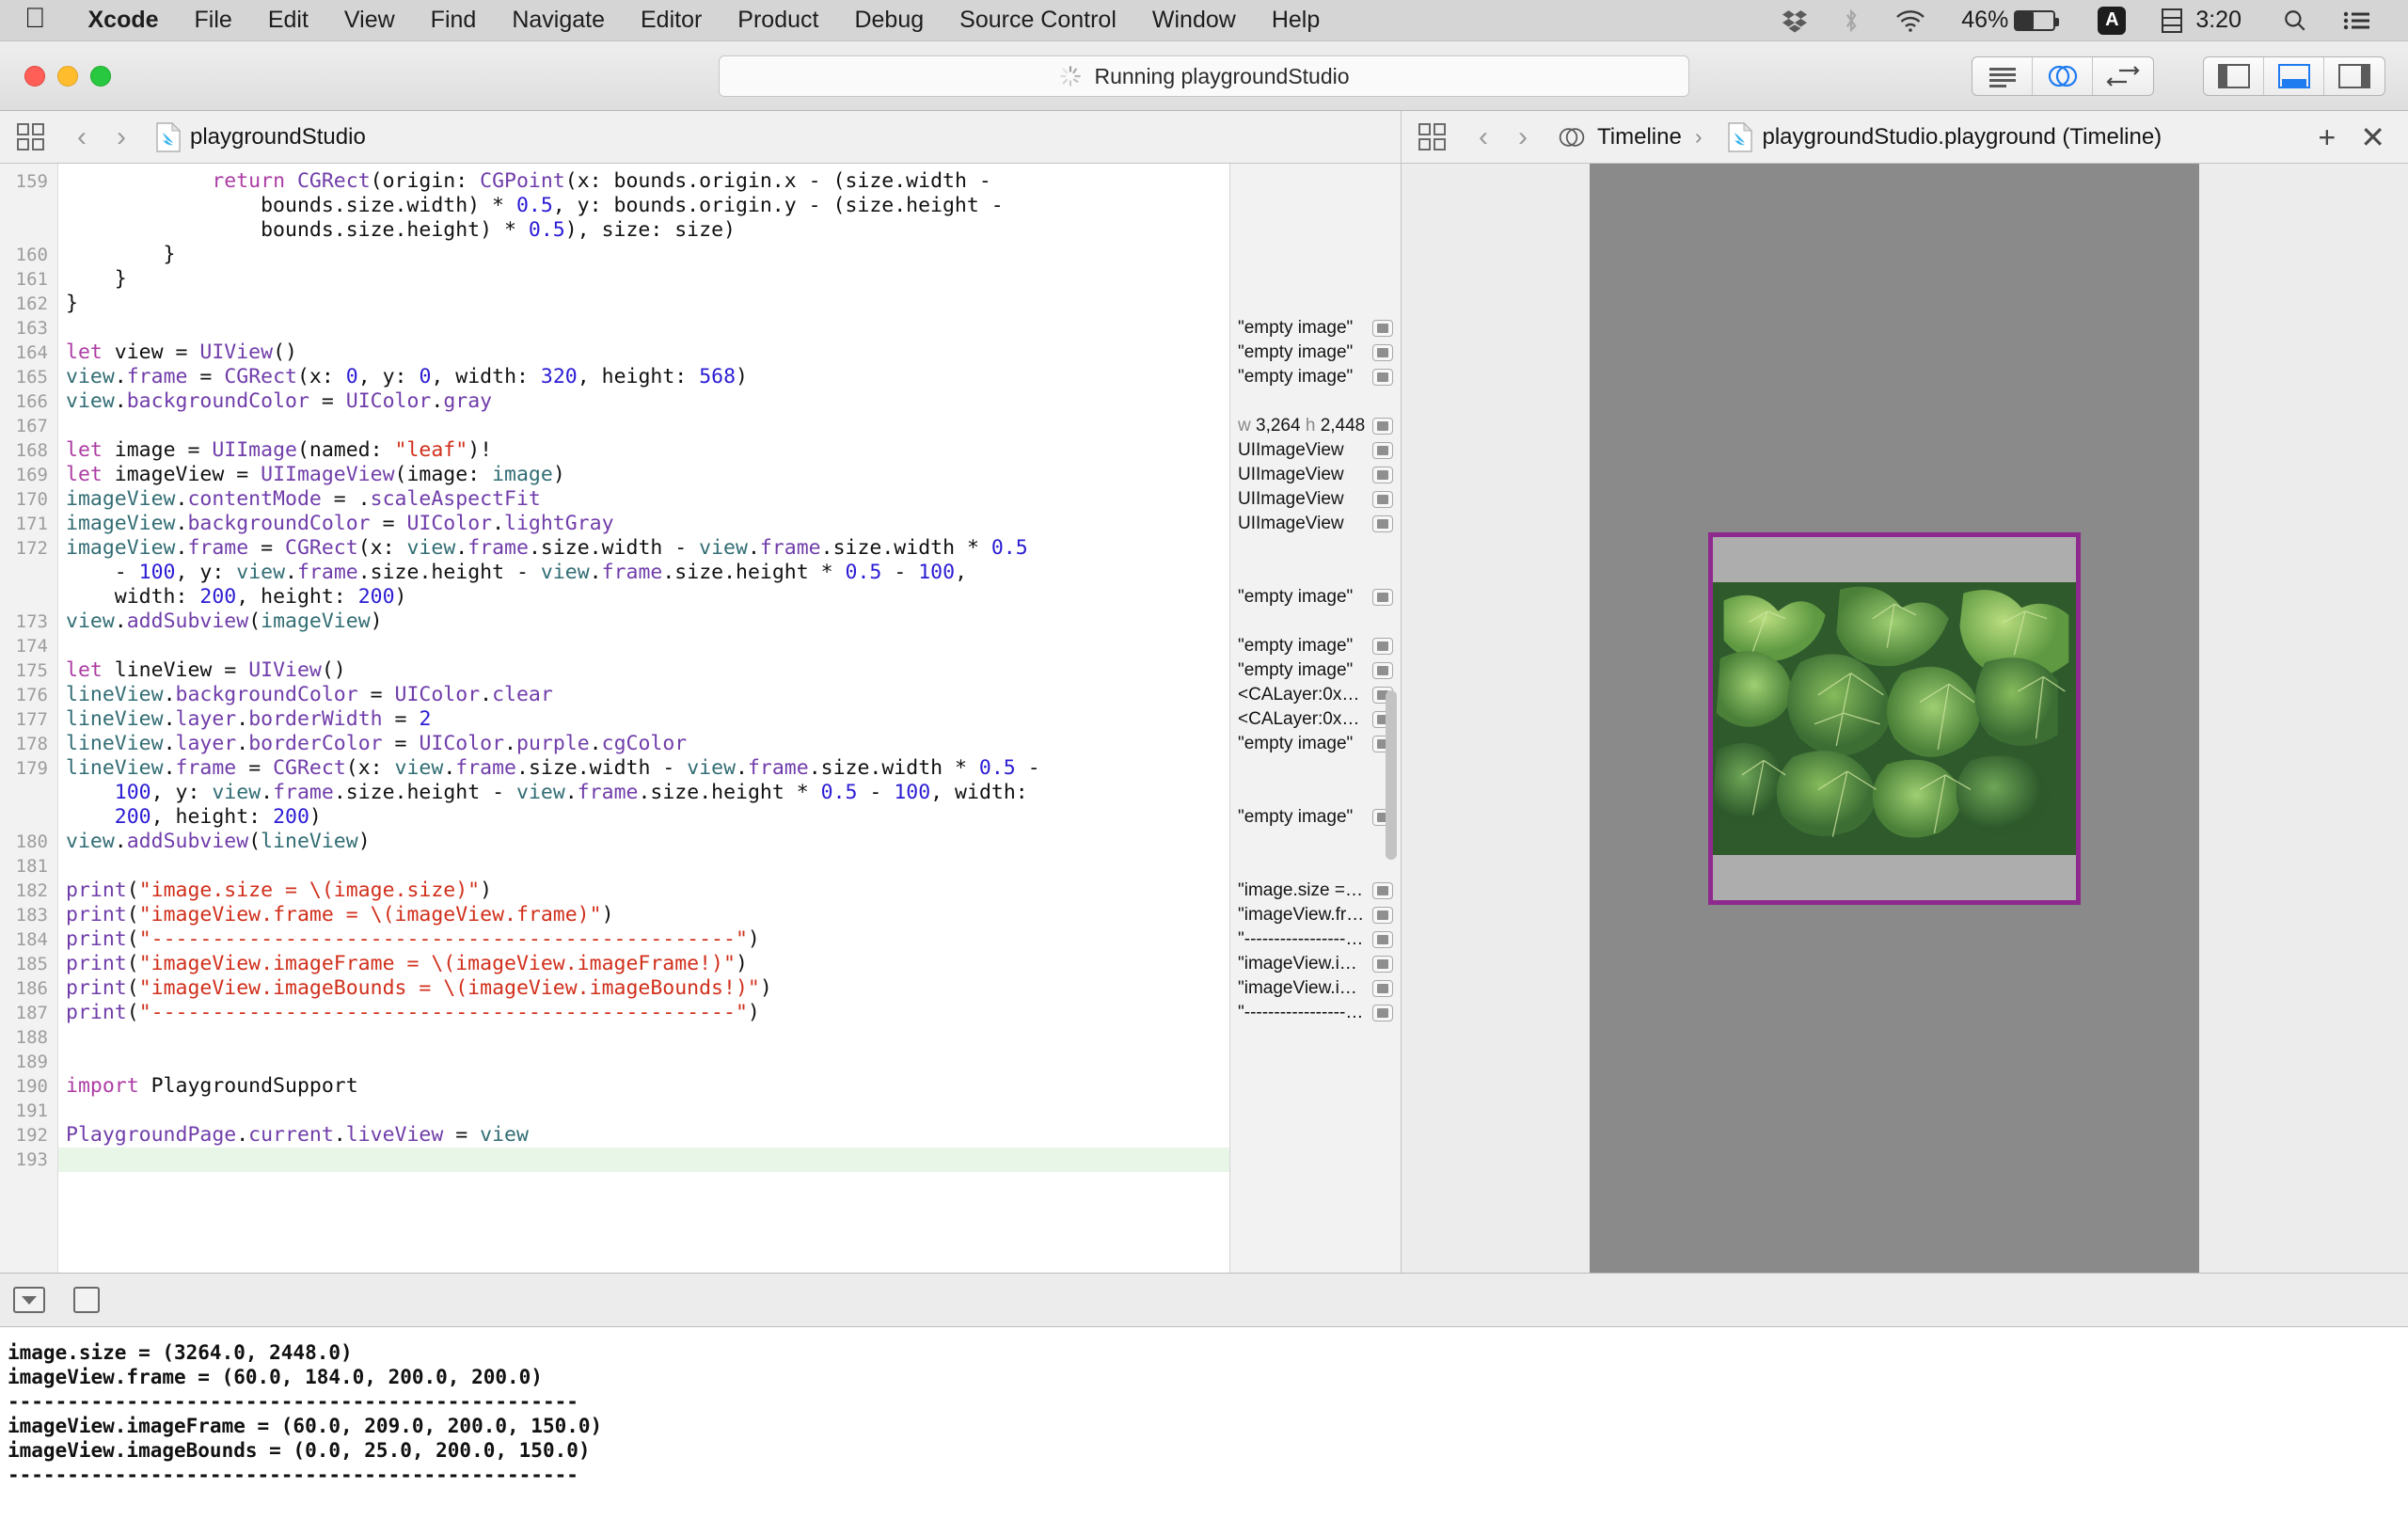 Image resolution: width=2408 pixels, height=1536 pixels. Describe the element at coordinates (1895, 718) in the screenshot. I see `live-view-container` at that location.